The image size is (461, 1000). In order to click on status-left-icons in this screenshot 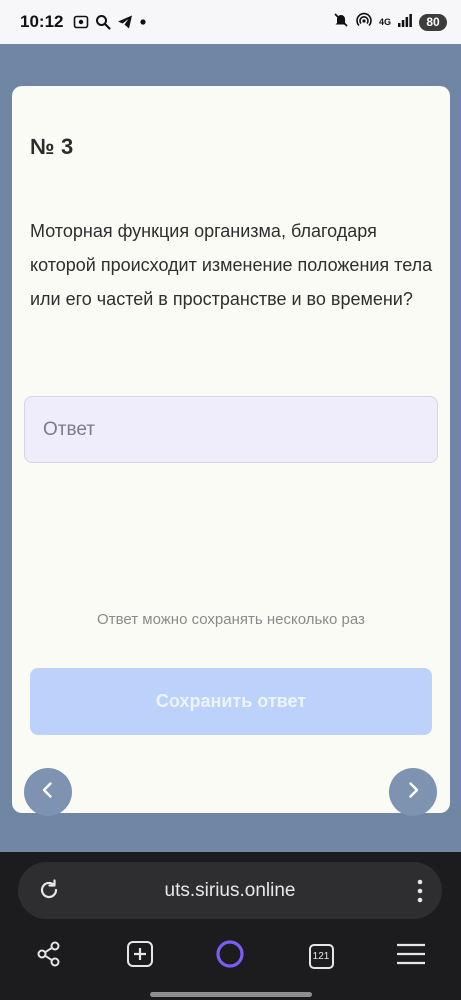, I will do `click(110, 22)`.